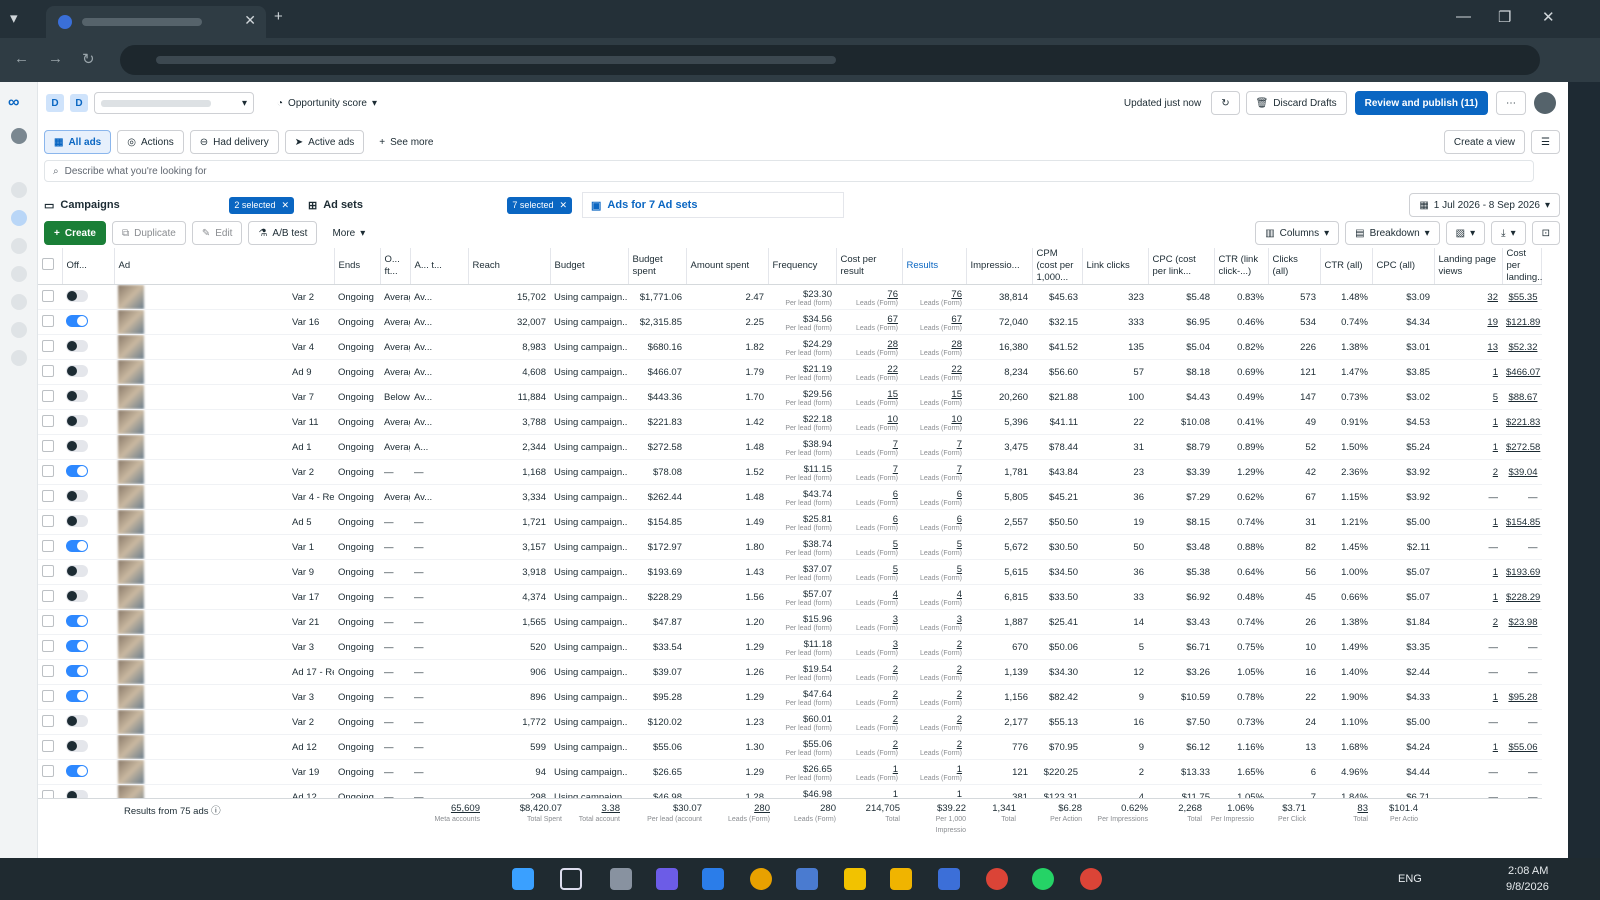 This screenshot has height=900, width=1600. Describe the element at coordinates (311, 572) in the screenshot. I see `ad-name: Var 9` at that location.